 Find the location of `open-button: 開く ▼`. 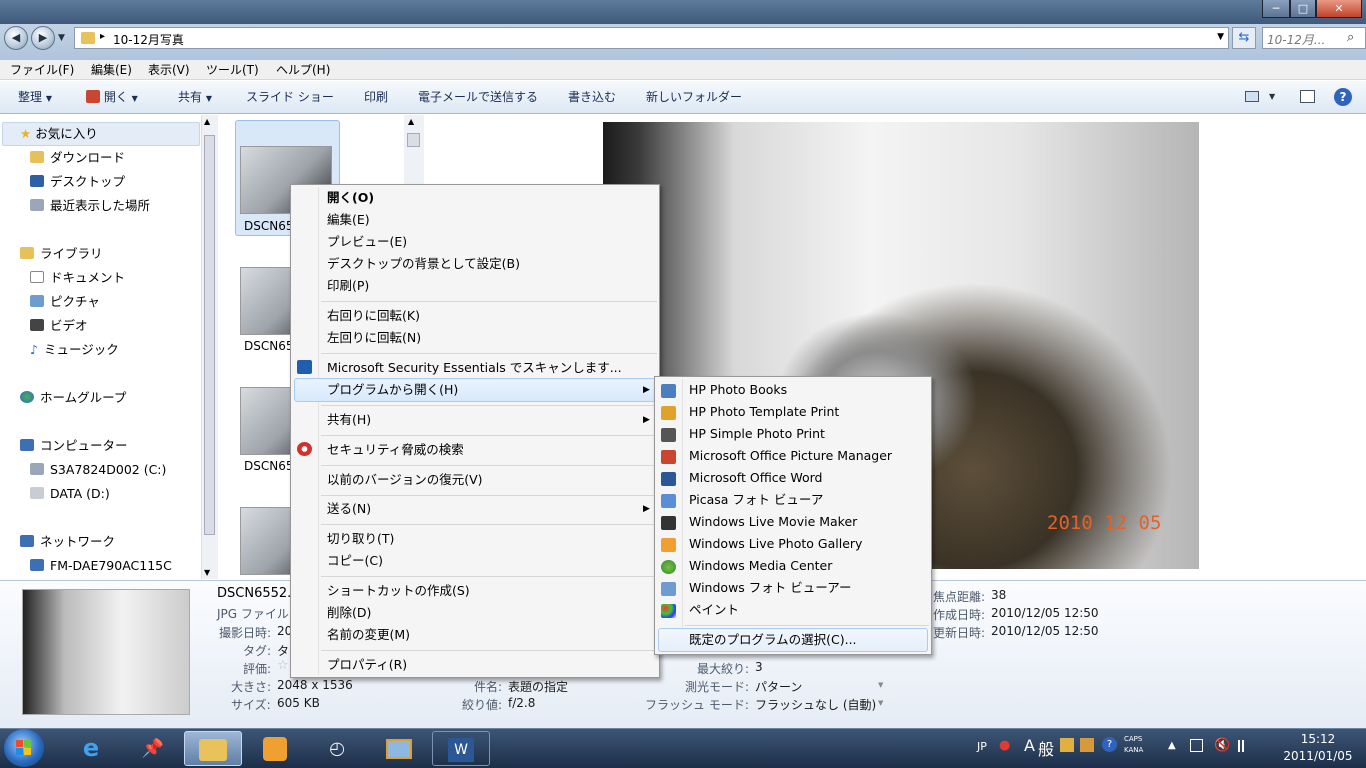

open-button: 開く ▼ is located at coordinates (112, 97).